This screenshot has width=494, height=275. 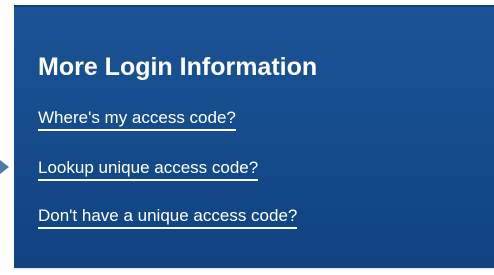 I want to click on panel-title: More Login Information, so click(x=178, y=67).